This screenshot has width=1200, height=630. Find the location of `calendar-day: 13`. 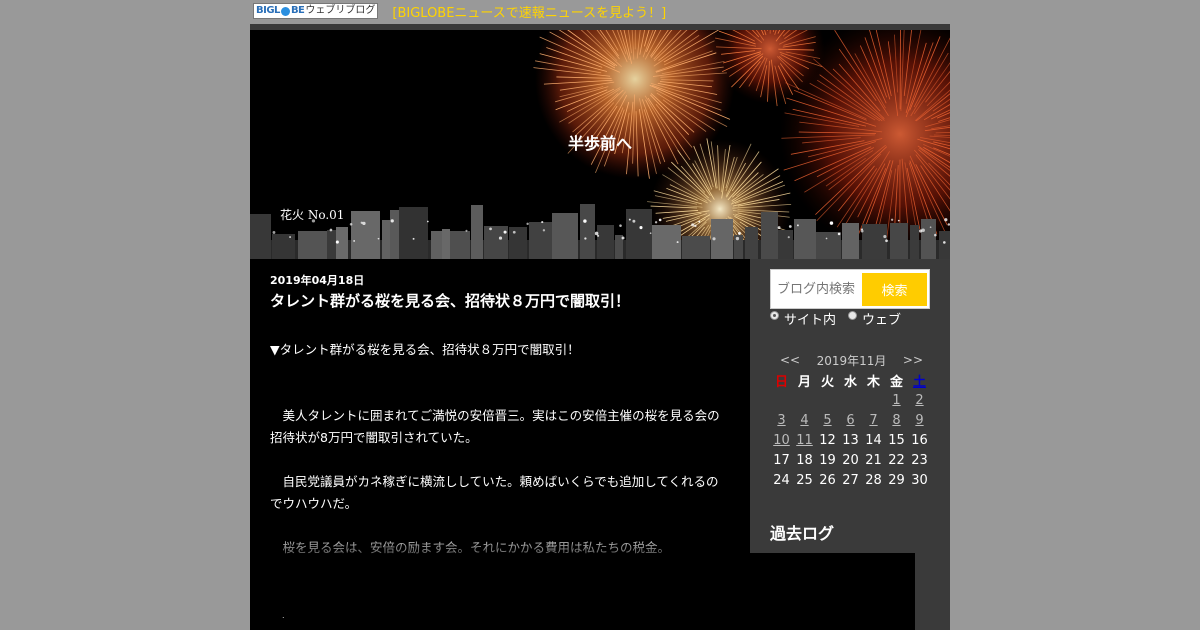

calendar-day: 13 is located at coordinates (850, 440).